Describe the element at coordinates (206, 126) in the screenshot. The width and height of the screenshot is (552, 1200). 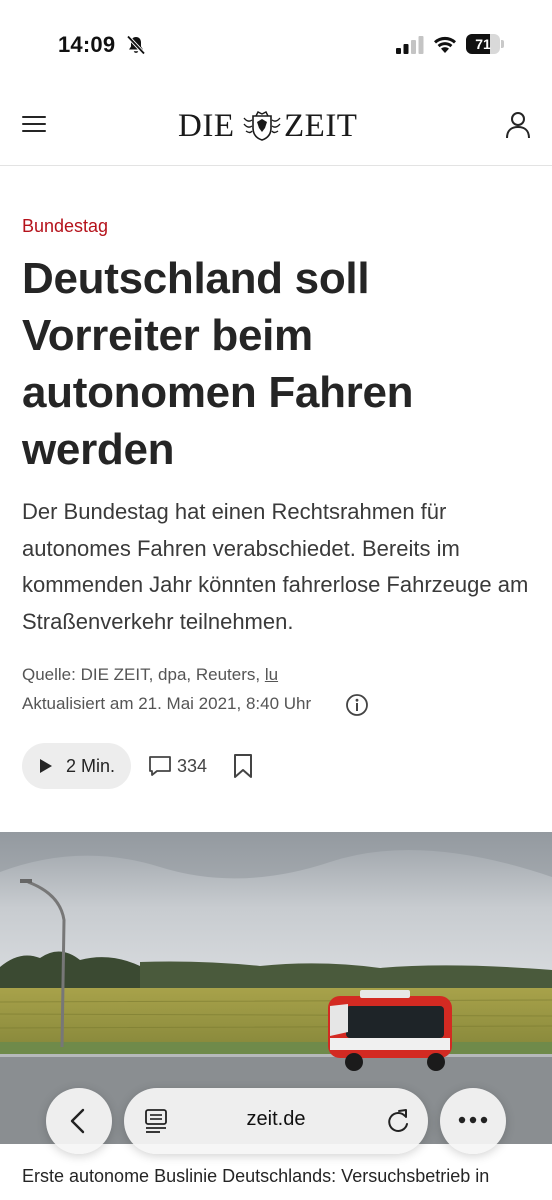
I see `logo-die-text: DIE` at that location.